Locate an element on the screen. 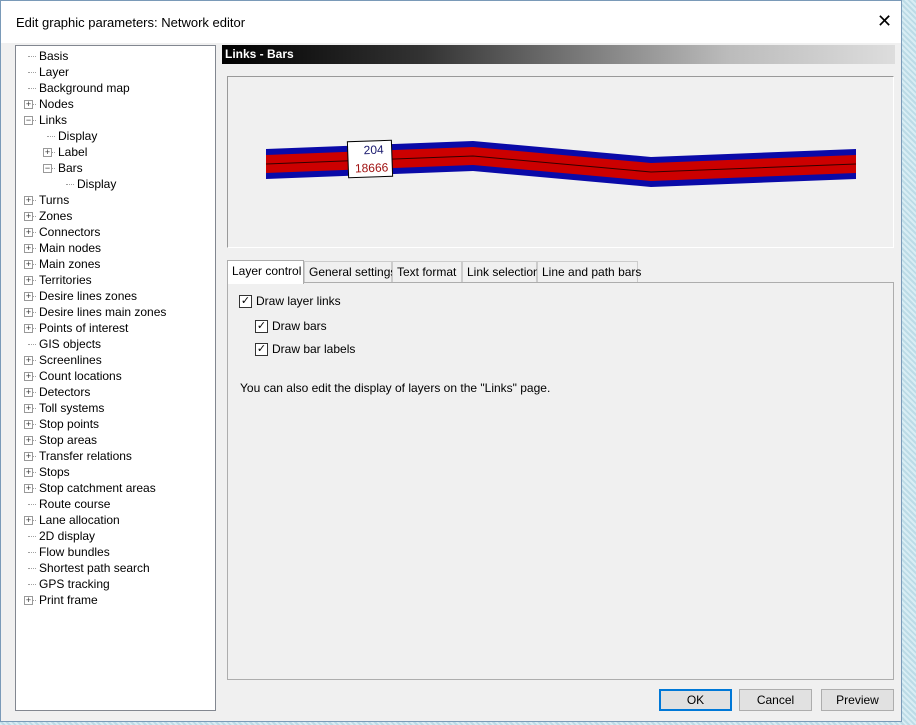 The width and height of the screenshot is (916, 725). section-header: Links - Bars is located at coordinates (558, 54).